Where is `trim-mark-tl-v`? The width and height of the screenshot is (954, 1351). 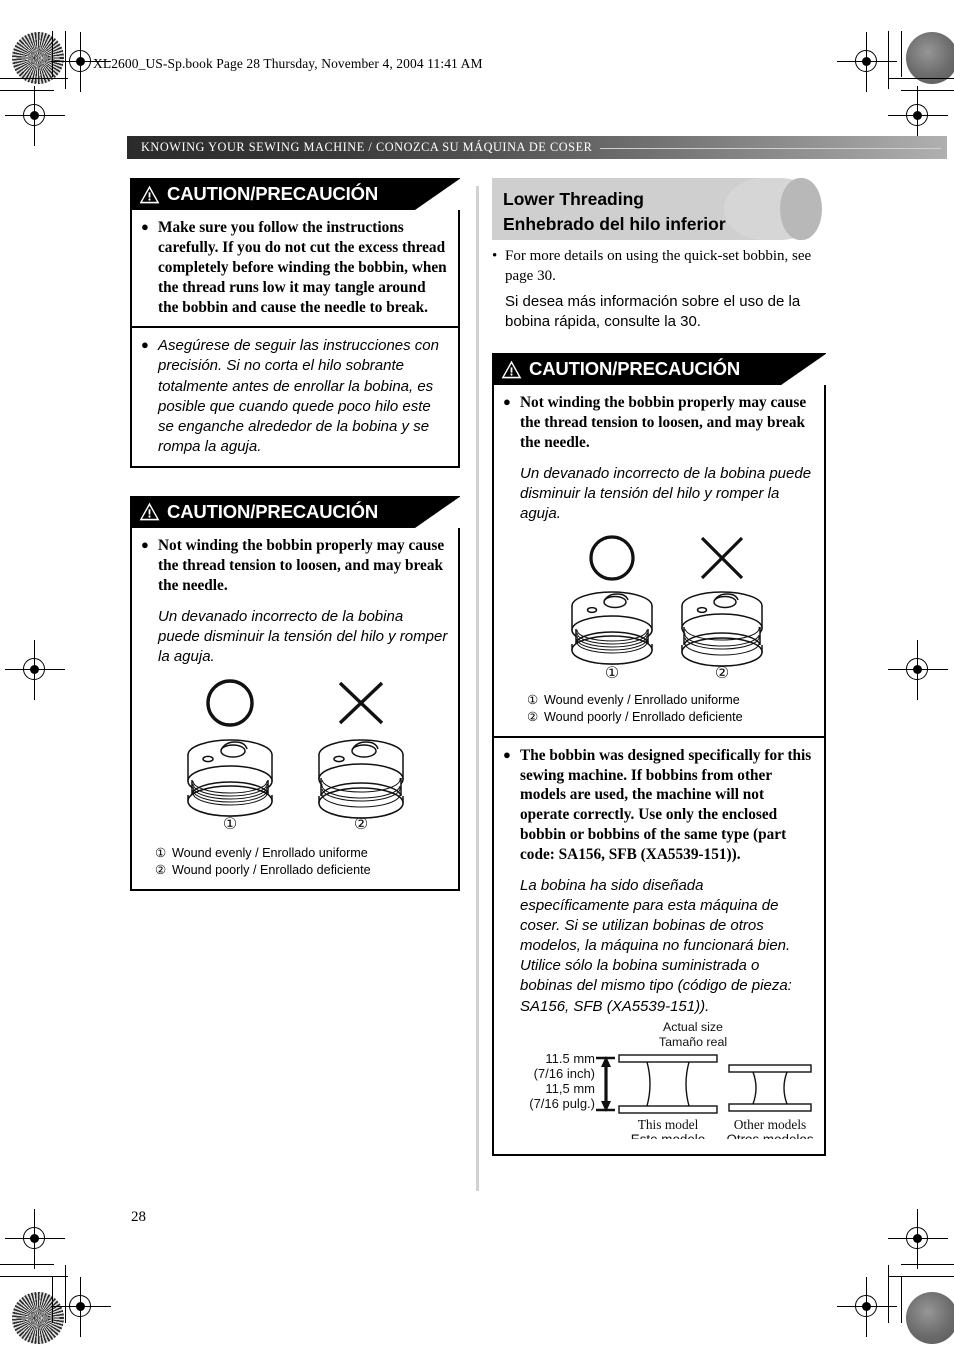 trim-mark-tl-v is located at coordinates (52, 54).